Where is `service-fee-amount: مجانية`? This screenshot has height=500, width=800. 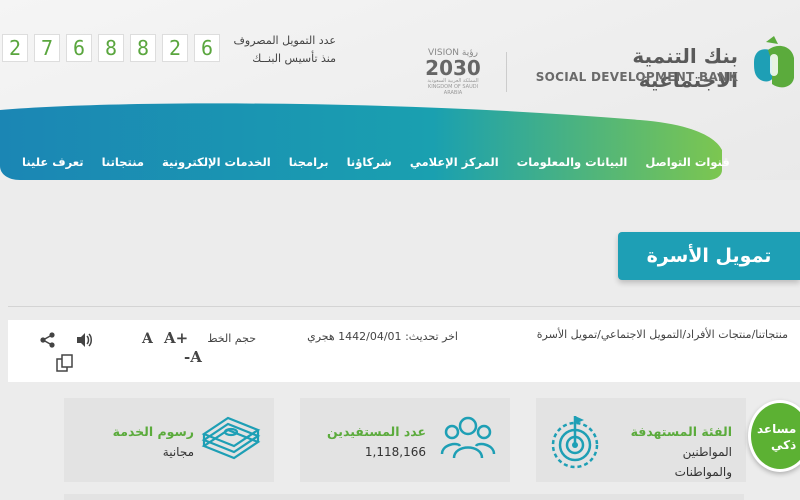
service-fee-amount: مجانية is located at coordinates (178, 452).